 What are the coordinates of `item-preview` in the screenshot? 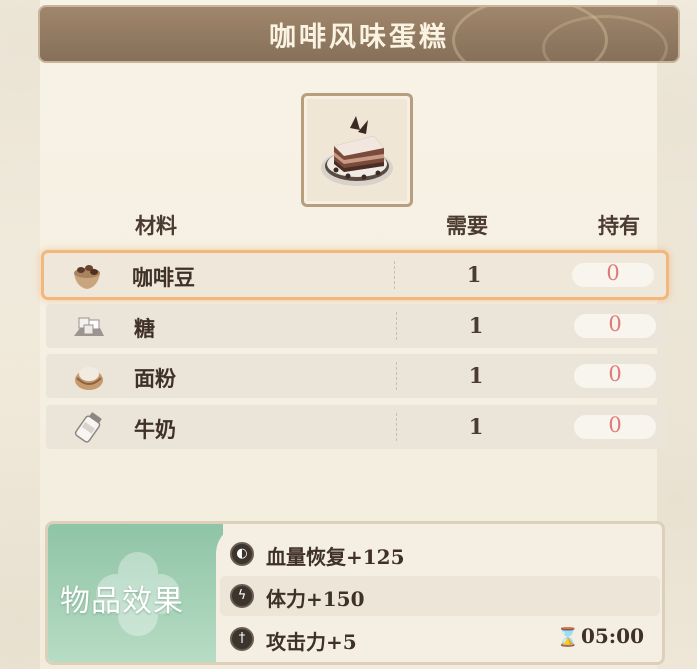 It's located at (357, 150).